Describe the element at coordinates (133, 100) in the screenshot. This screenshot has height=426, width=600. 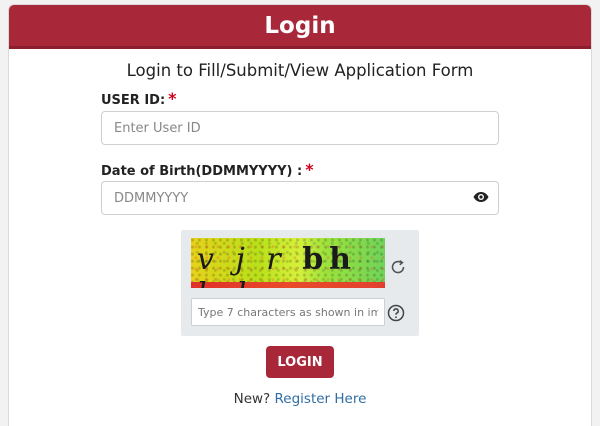
I see `user-id-label-text: USER ID:` at that location.